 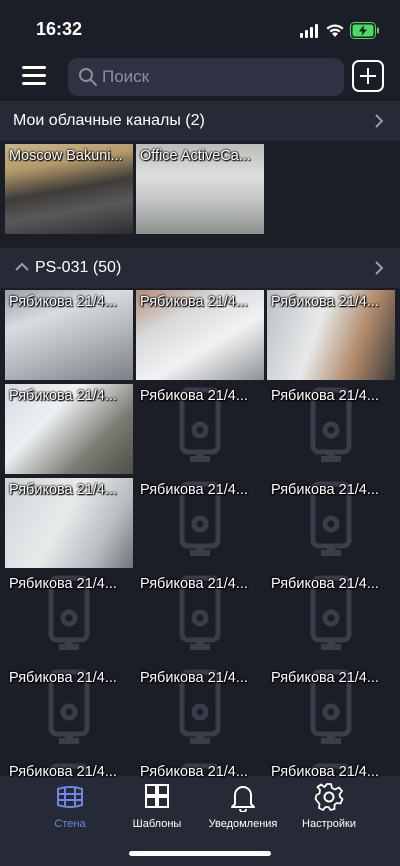 I want to click on add-button, so click(x=368, y=76).